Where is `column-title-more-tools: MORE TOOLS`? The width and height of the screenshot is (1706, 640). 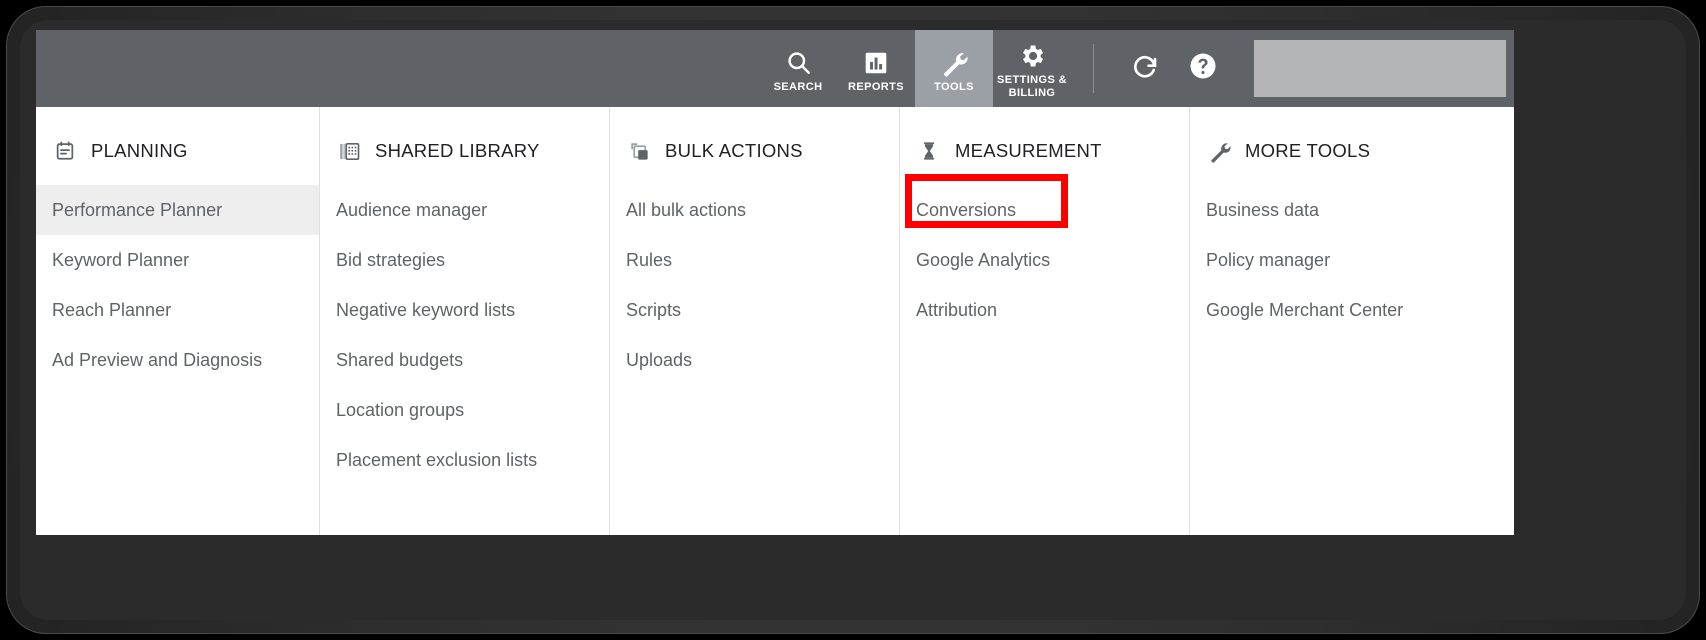 column-title-more-tools: MORE TOOLS is located at coordinates (1308, 150).